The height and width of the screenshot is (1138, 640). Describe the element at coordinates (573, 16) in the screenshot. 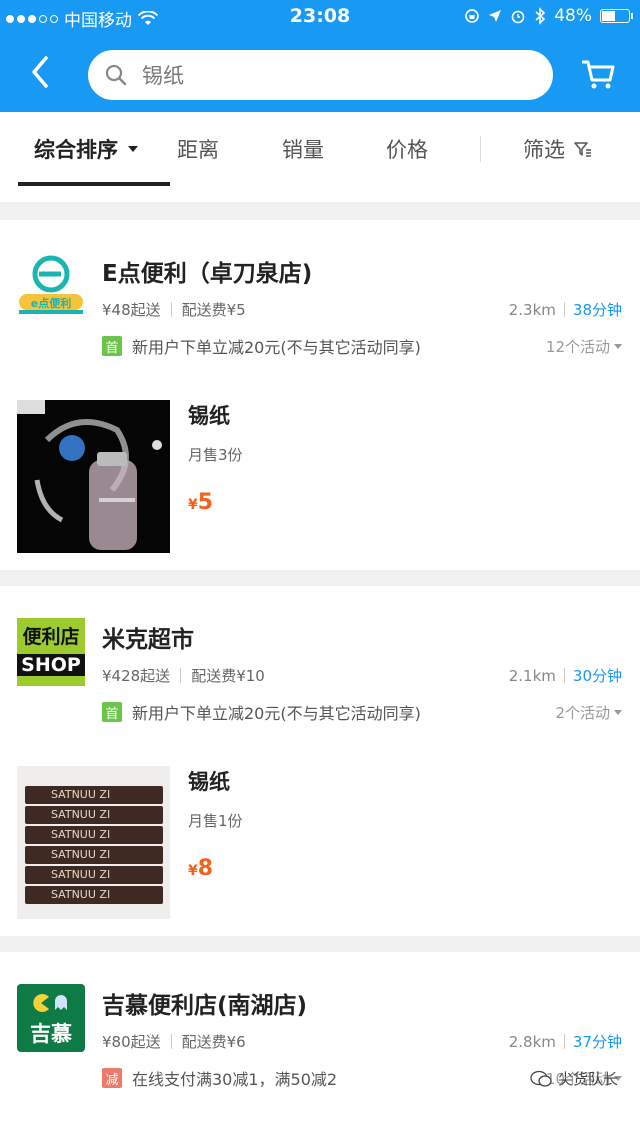

I see `battery-percent: 48%` at that location.